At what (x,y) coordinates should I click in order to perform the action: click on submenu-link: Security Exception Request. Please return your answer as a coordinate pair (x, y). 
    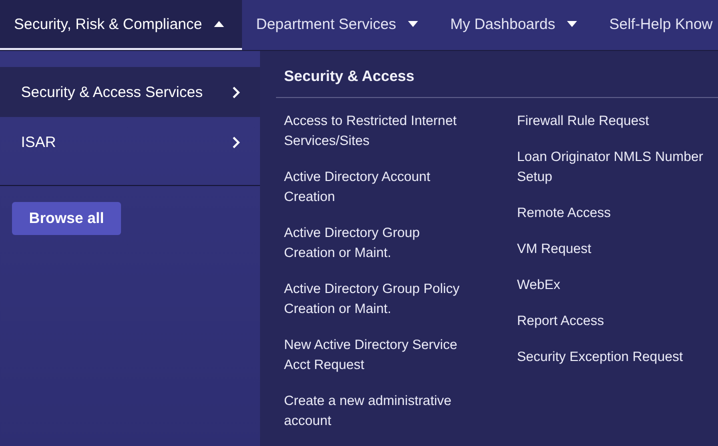
    Looking at the image, I should click on (617, 357).